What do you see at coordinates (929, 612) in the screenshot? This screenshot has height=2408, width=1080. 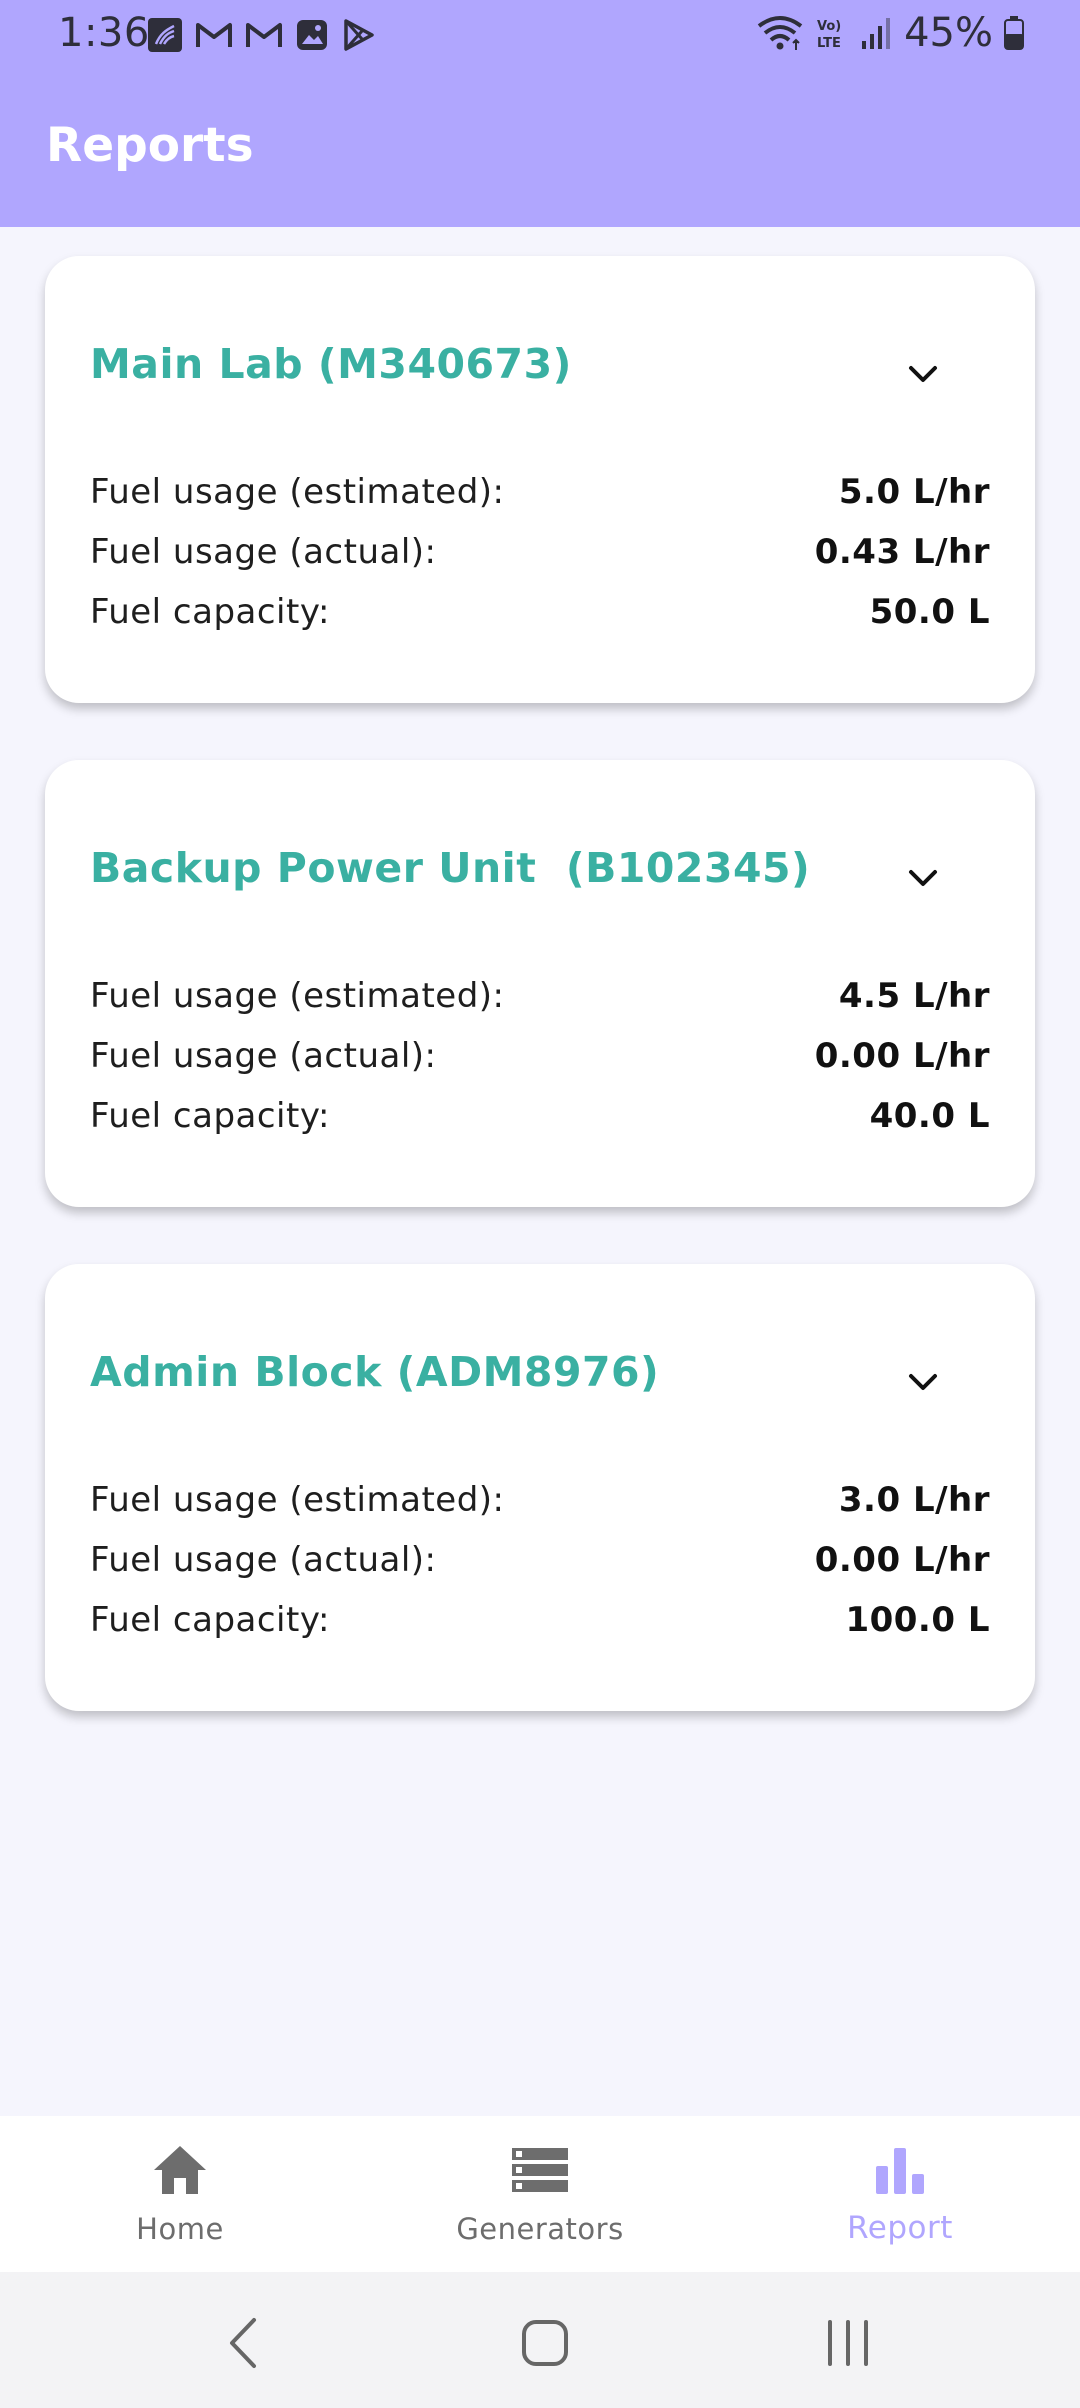 I see `row-value: 50.0 L` at bounding box center [929, 612].